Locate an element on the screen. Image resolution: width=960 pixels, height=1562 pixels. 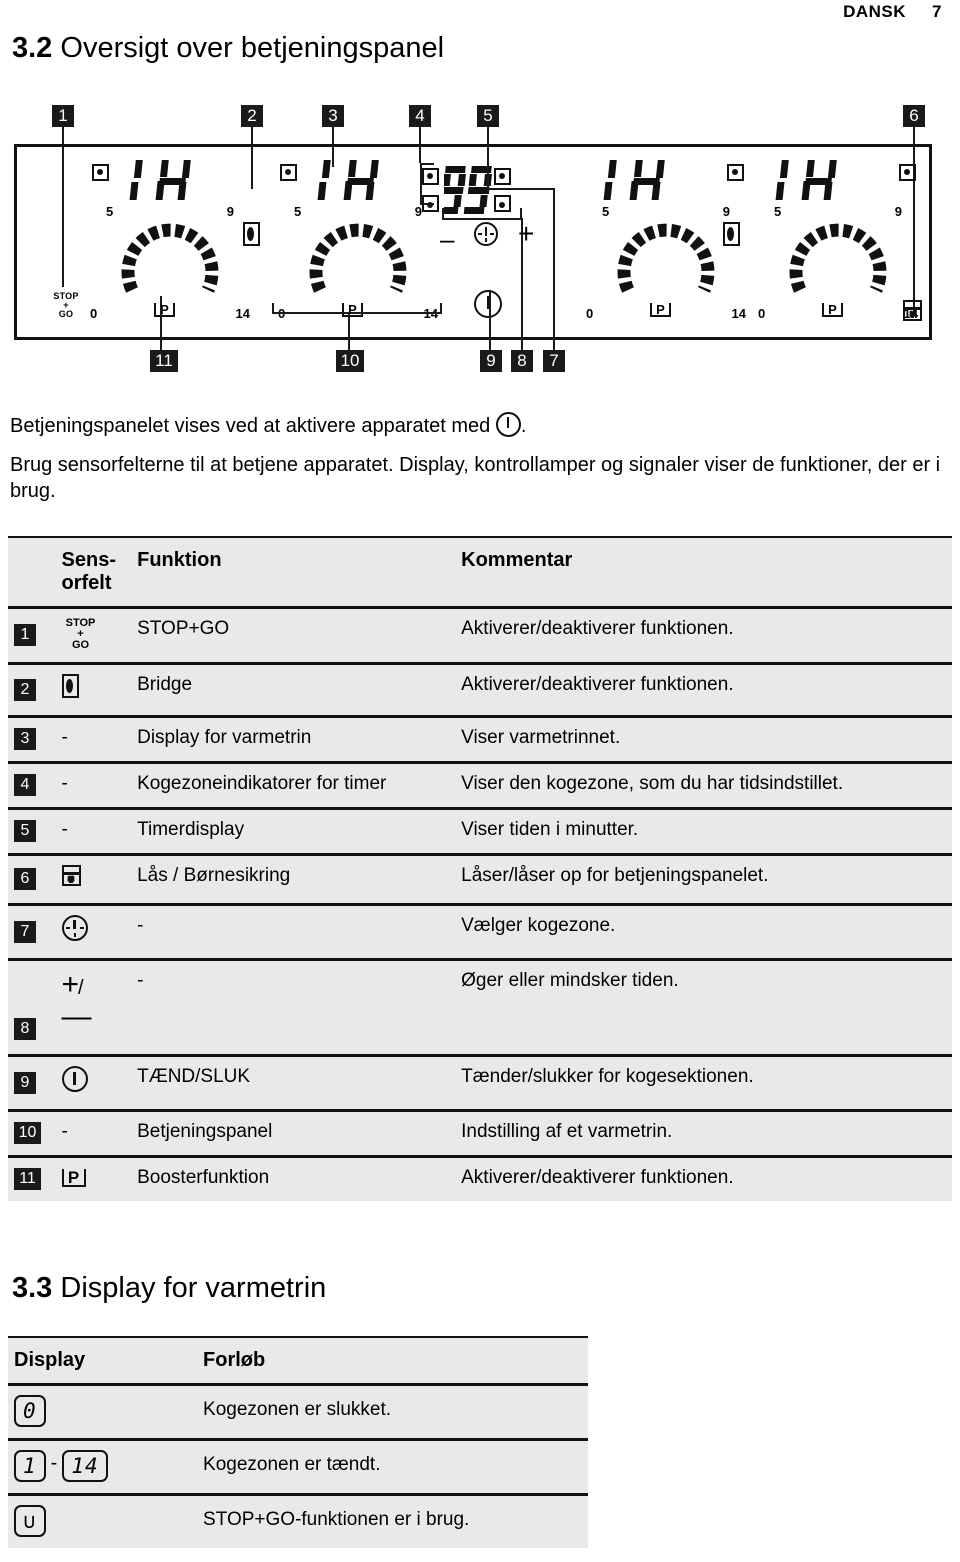
row-number-badge: 8 is located at coordinates (25, 1029).